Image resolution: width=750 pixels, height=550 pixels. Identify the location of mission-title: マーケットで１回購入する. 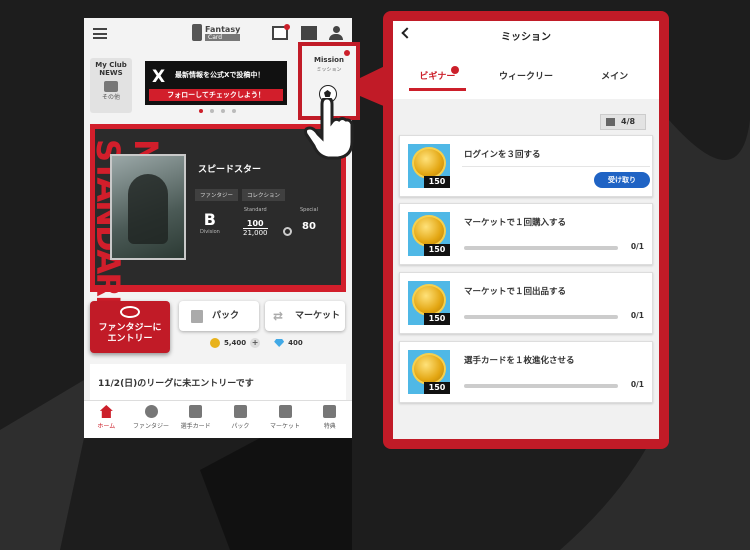
(515, 223).